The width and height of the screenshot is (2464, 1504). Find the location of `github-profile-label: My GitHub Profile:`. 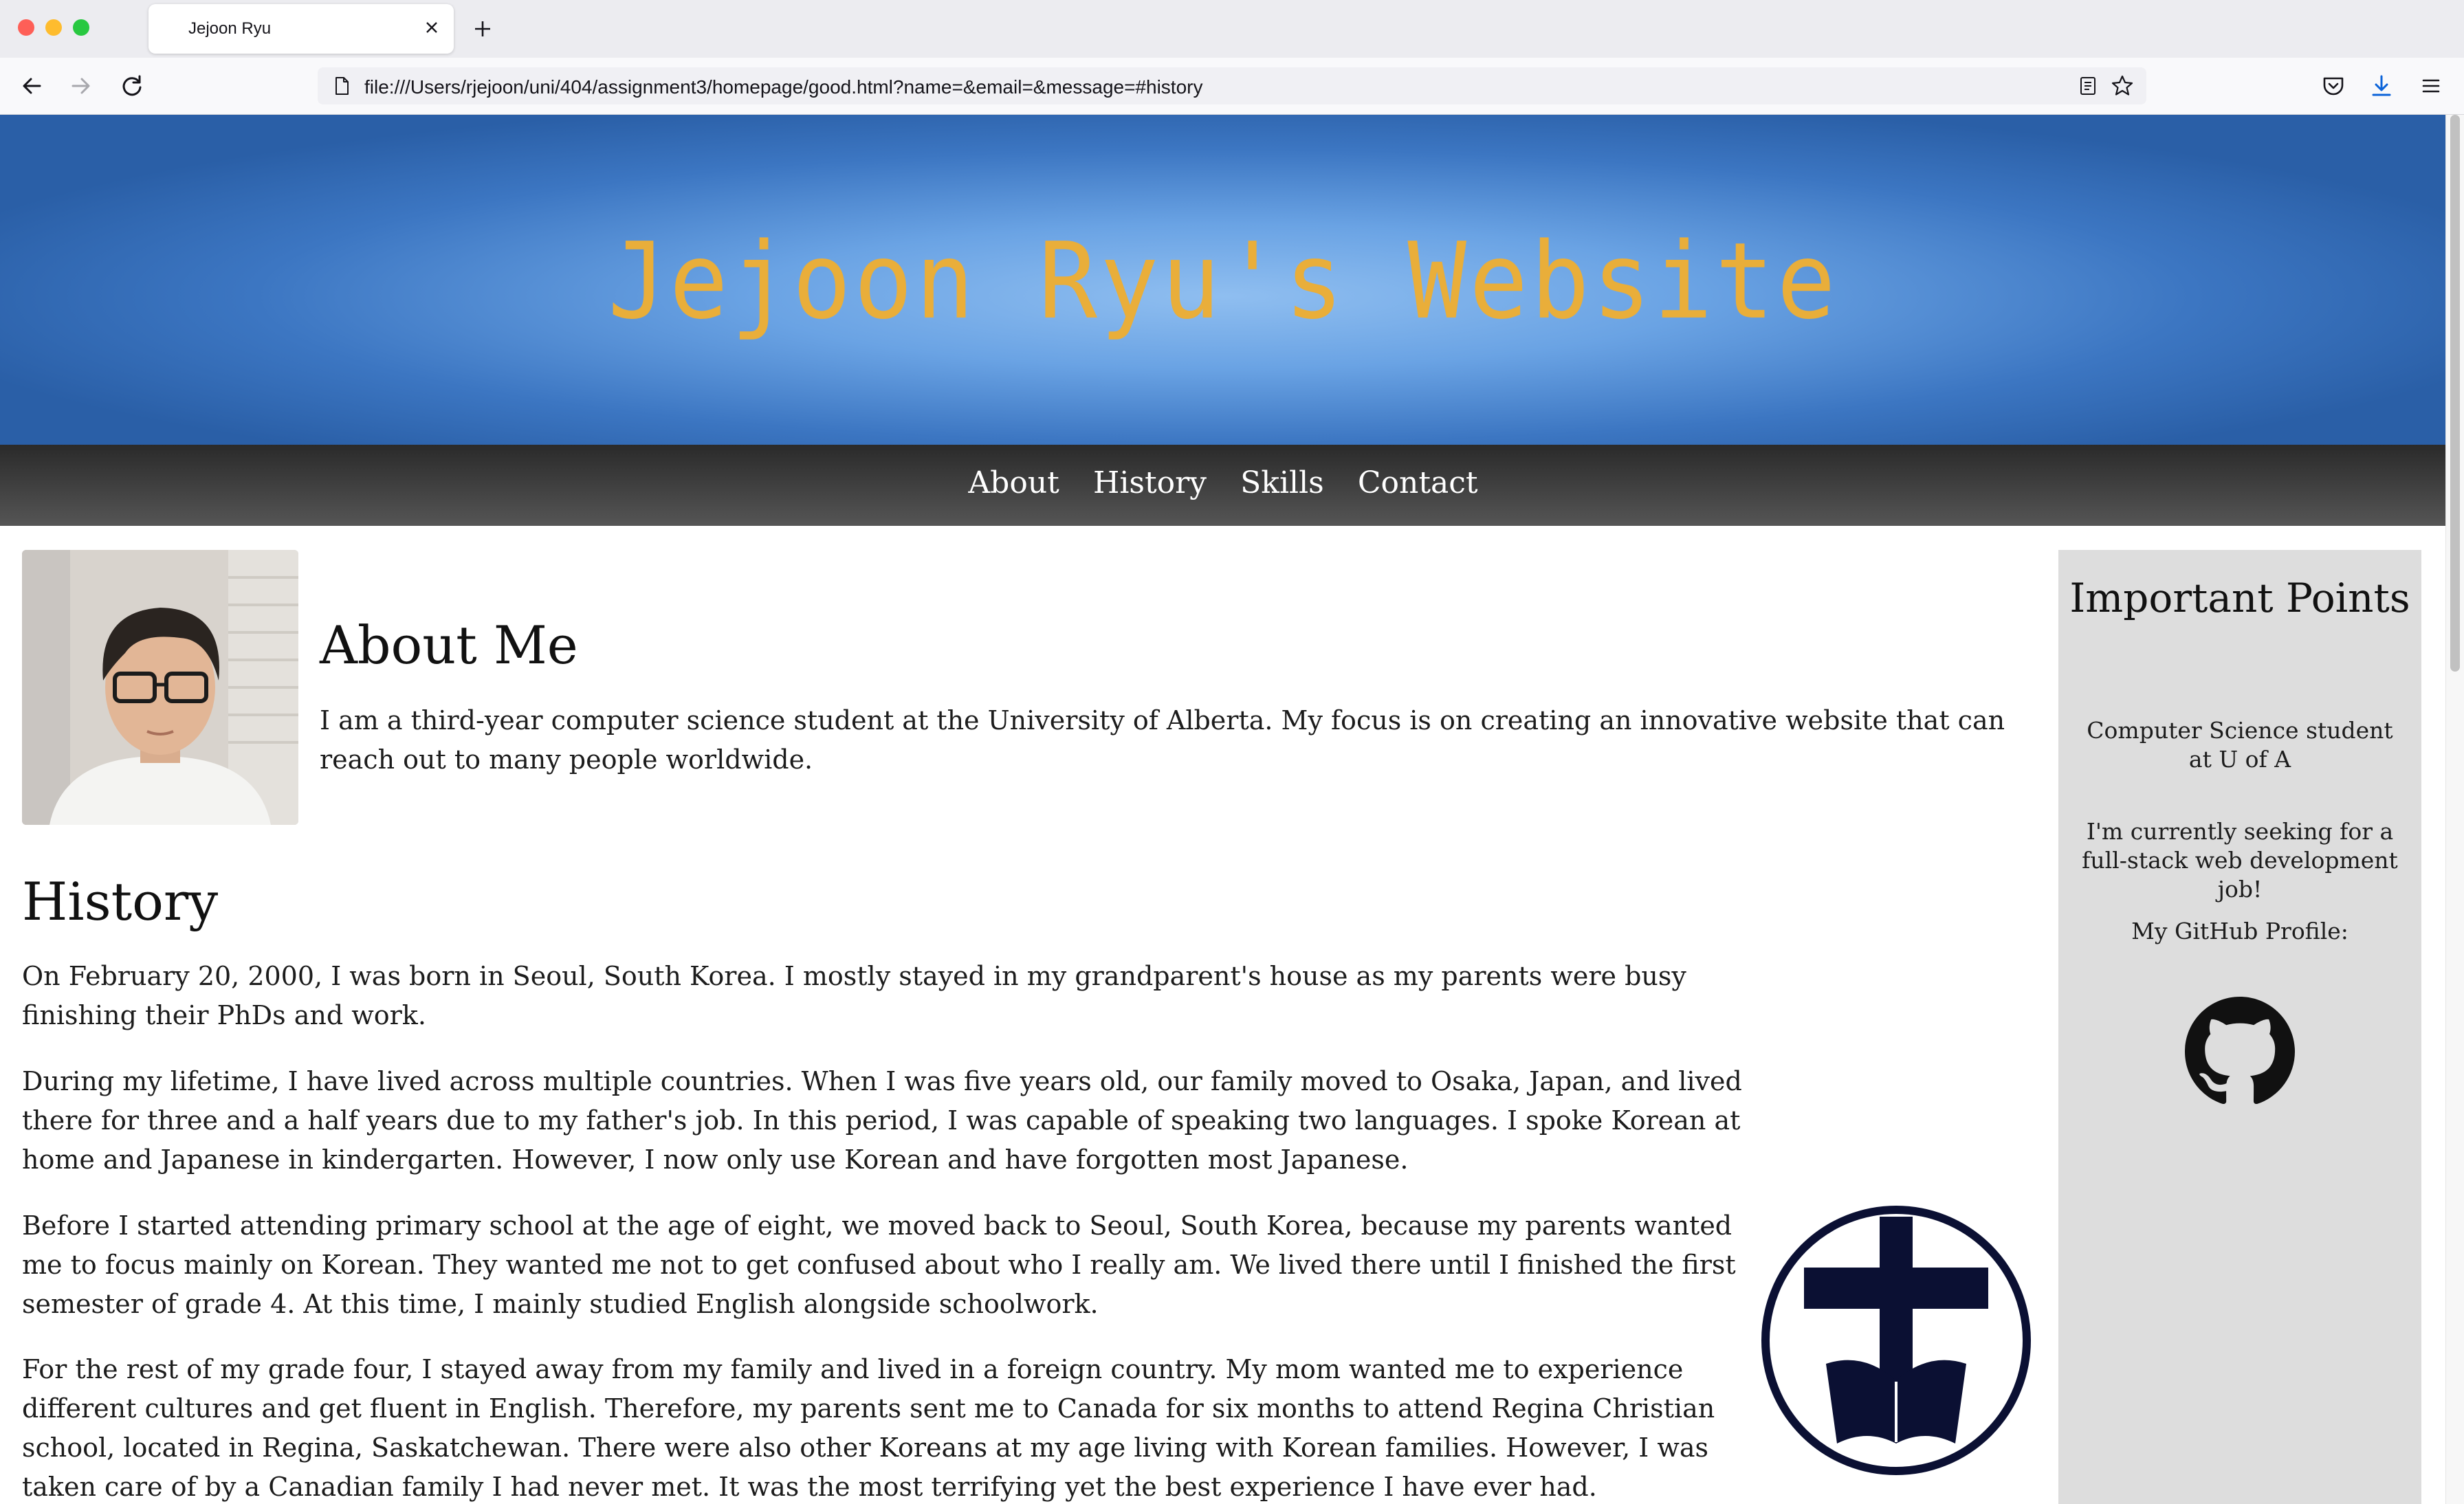

github-profile-label: My GitHub Profile: is located at coordinates (2239, 931).